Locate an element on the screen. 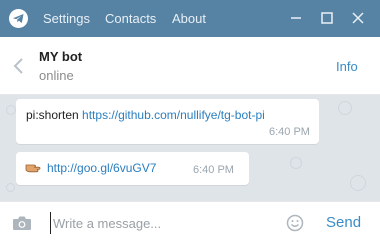 The image size is (380, 244). camera-icon is located at coordinates (22, 223).